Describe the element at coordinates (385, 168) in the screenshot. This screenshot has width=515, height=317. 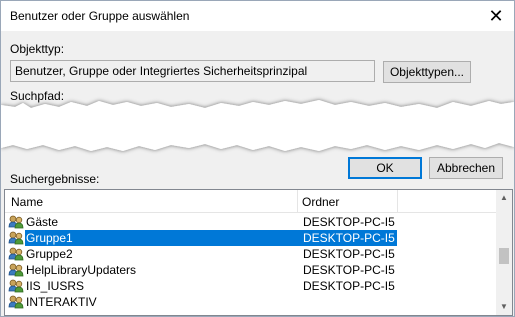
I see `ok-button: OK` at that location.